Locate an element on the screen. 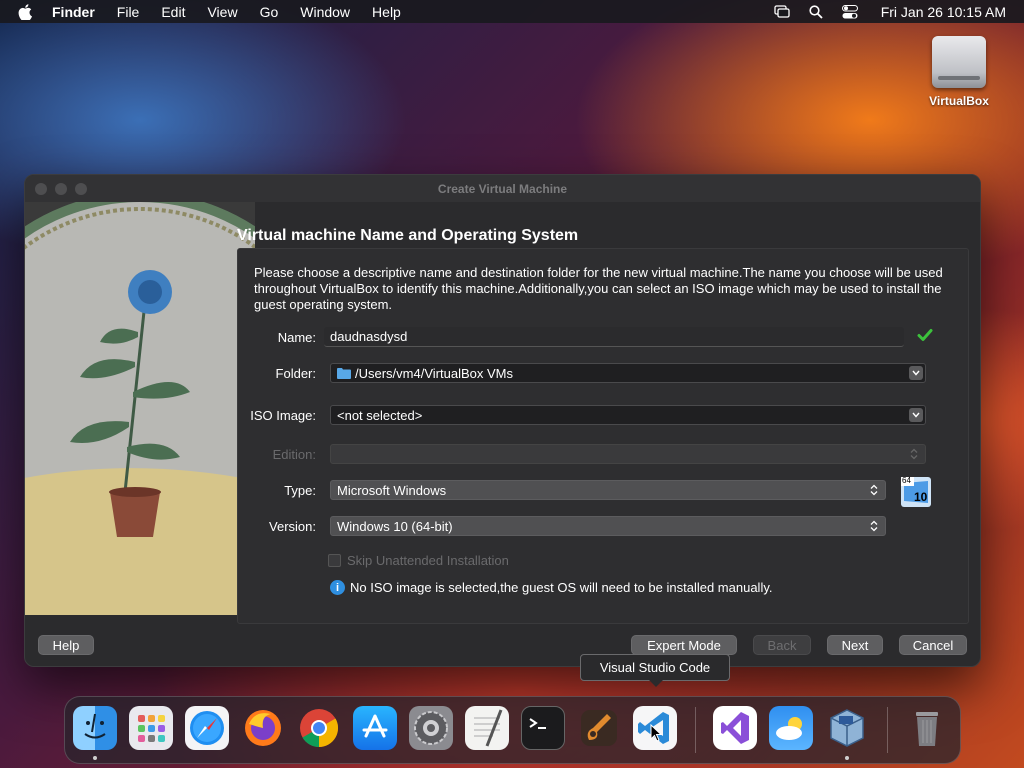  visual-studio-icon is located at coordinates (735, 728).